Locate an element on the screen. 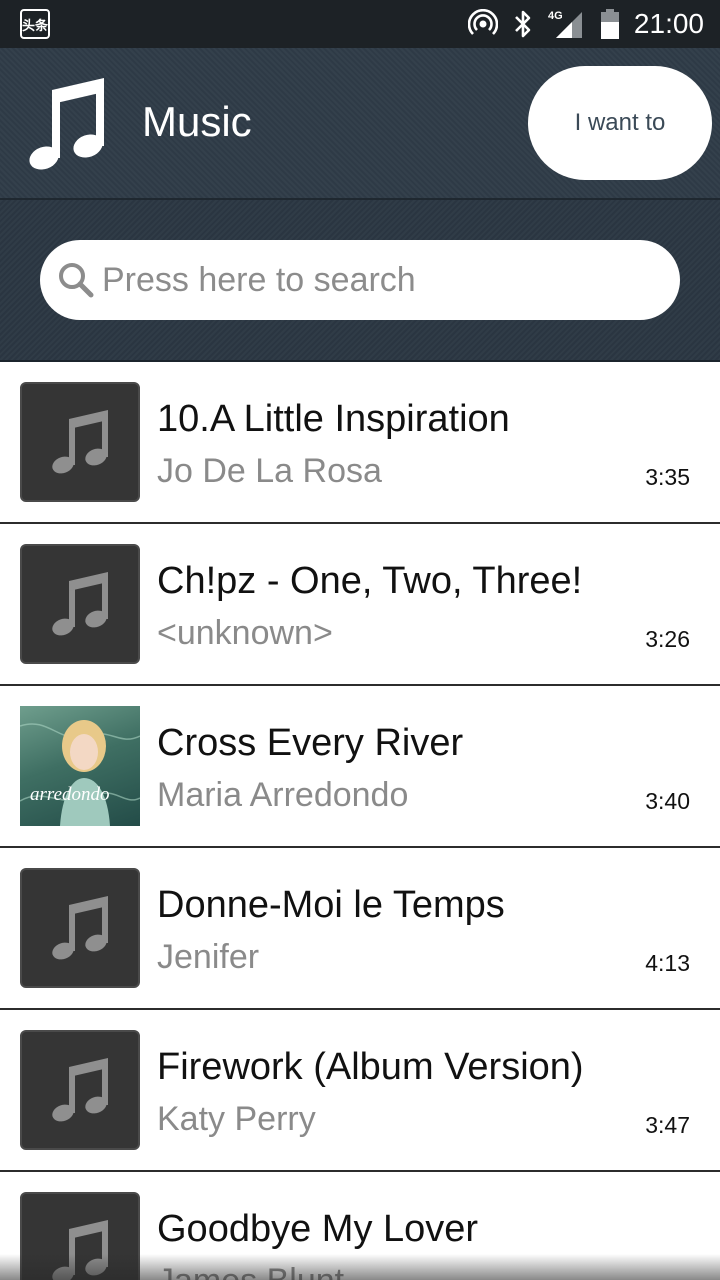 The height and width of the screenshot is (1280, 720). app-header: Music I want to is located at coordinates (360, 124).